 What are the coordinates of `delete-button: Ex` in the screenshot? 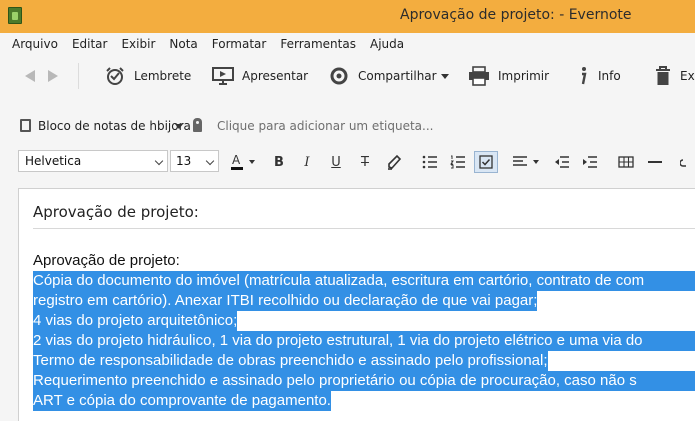 It's located at (674, 76).